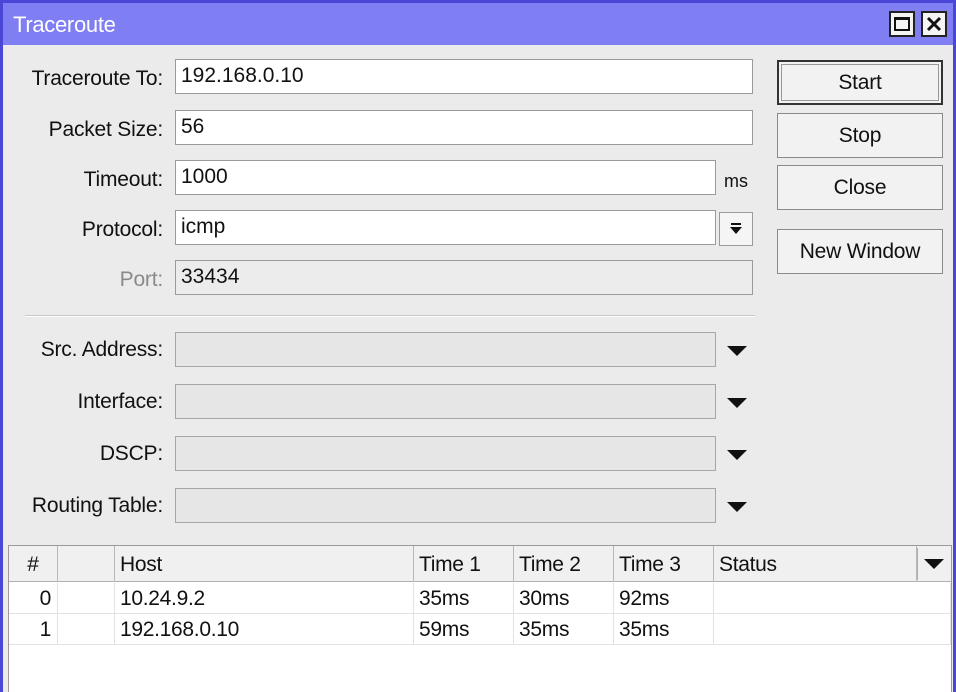 Image resolution: width=956 pixels, height=692 pixels. What do you see at coordinates (737, 507) in the screenshot?
I see `routing-table-dropdown-icon` at bounding box center [737, 507].